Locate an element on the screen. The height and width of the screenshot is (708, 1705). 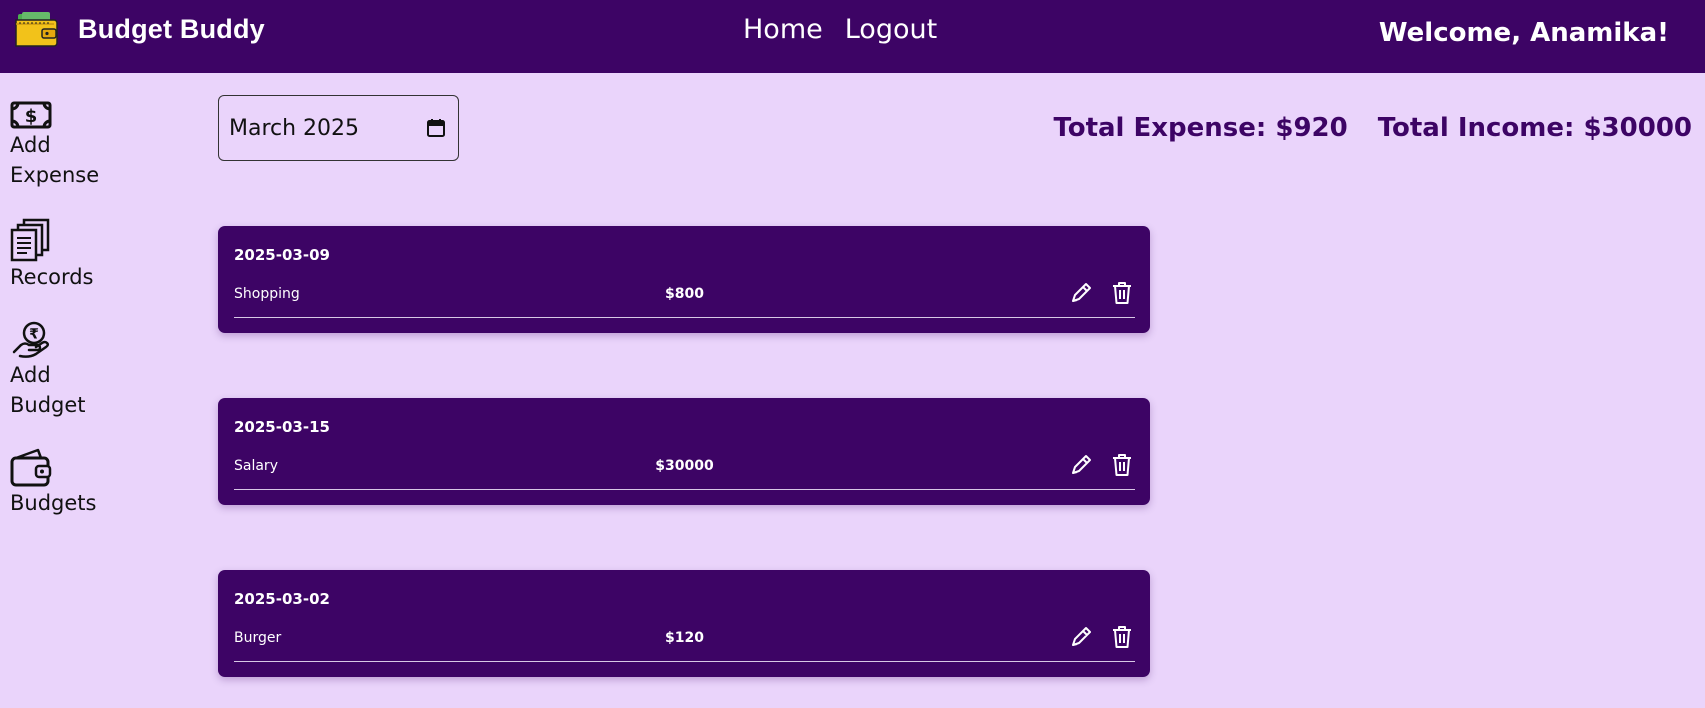
total-expense: Total Expense: $920 is located at coordinates (1200, 128).